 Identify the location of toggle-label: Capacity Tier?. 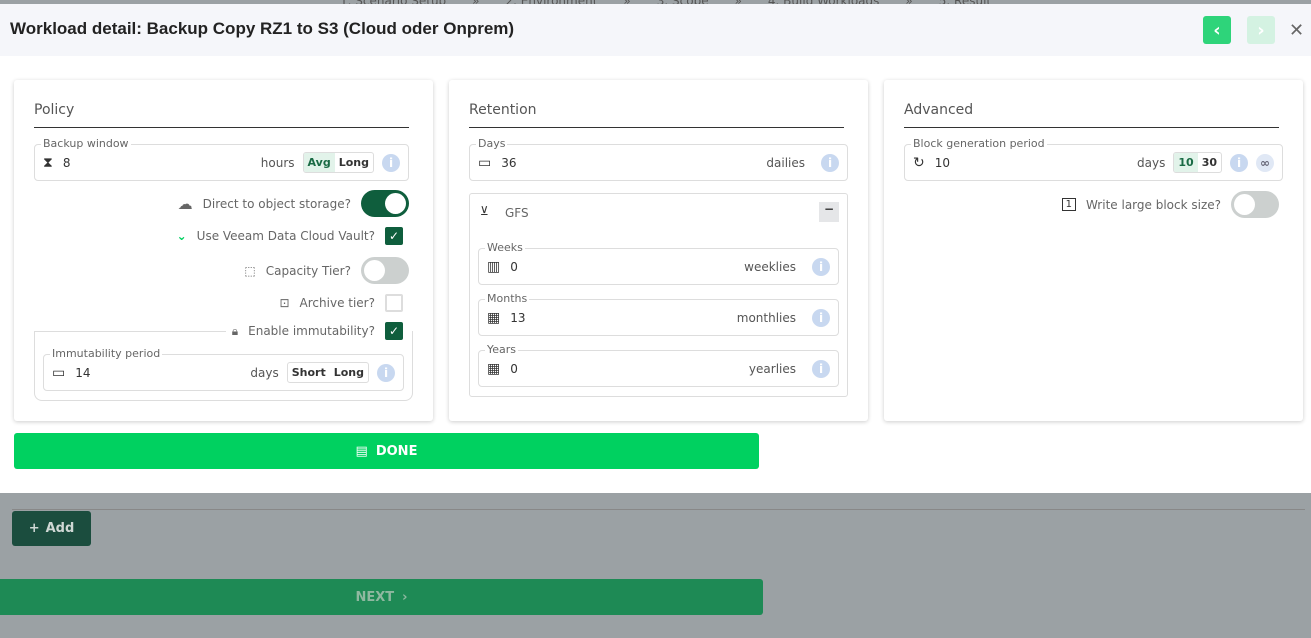
(308, 270).